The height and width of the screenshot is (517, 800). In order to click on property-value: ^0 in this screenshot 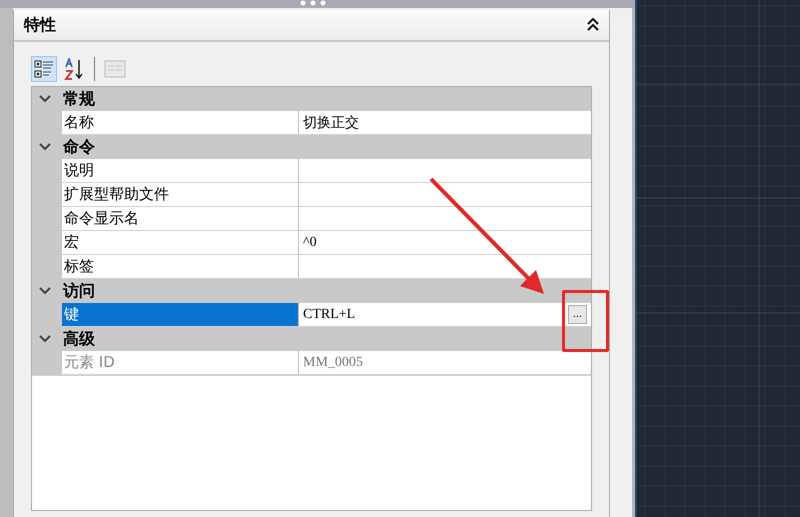, I will do `click(310, 242)`.